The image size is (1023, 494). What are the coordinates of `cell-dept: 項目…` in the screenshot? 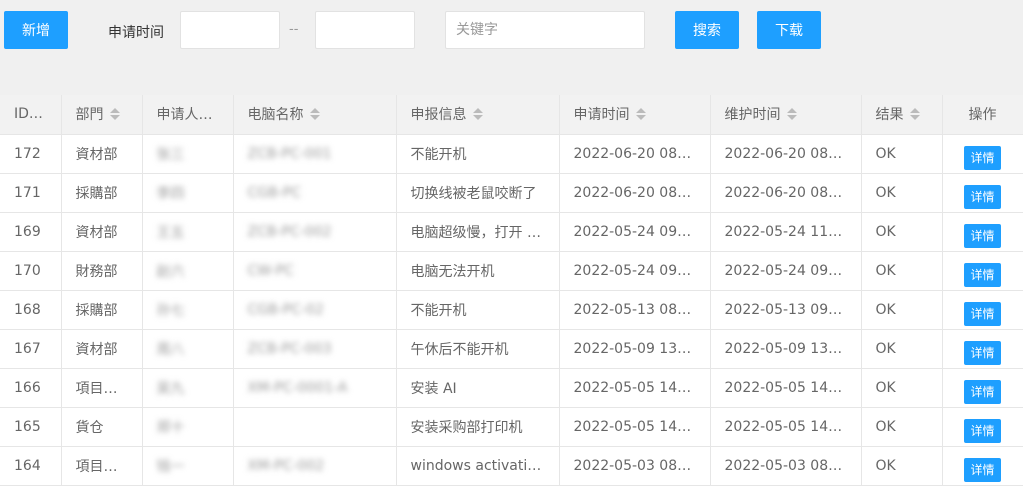 It's located at (102, 466).